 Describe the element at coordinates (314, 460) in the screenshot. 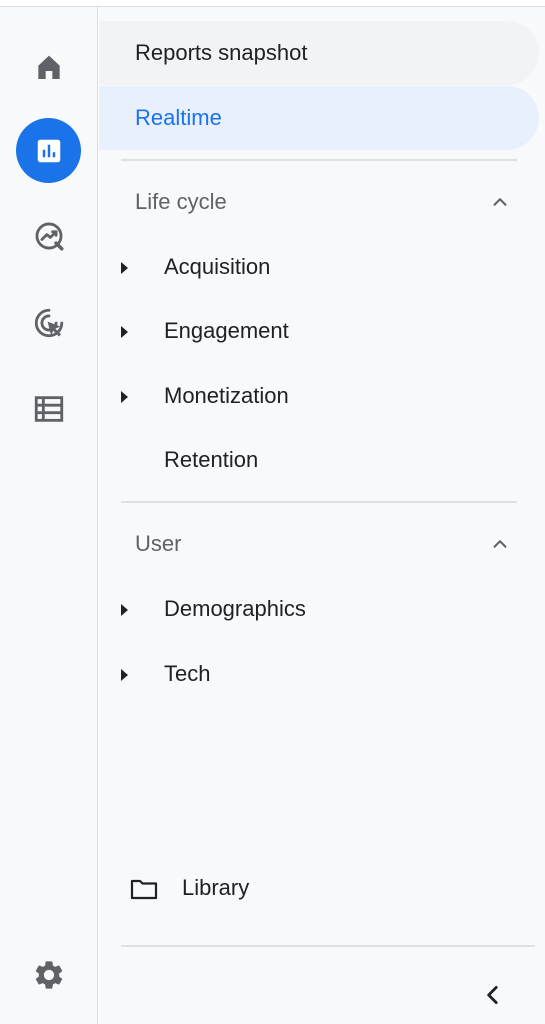

I see `nav-retention: Retention` at that location.